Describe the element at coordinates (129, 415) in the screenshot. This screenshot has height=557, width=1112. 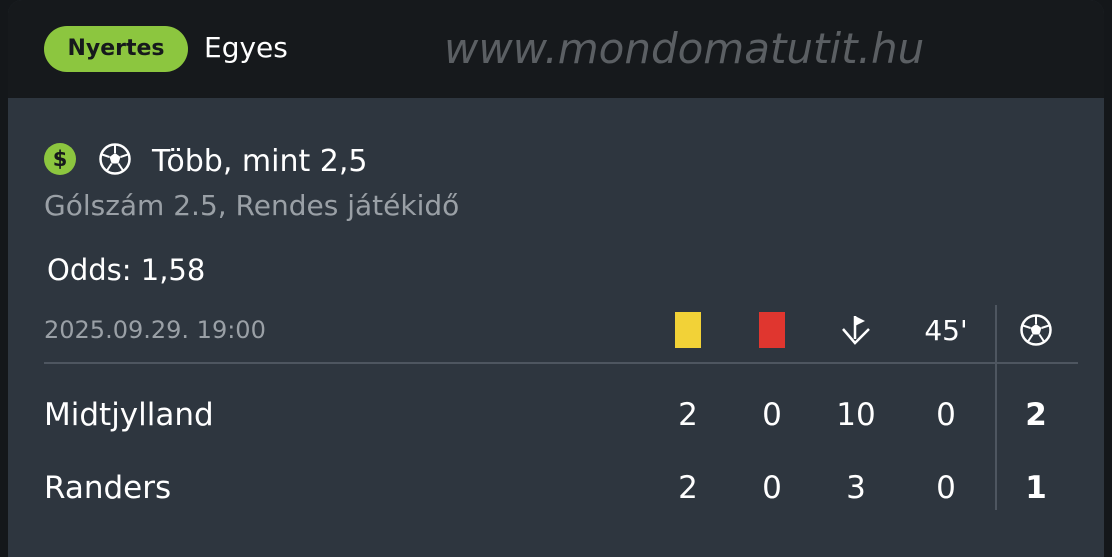
I see `team-name-home: Midtjylland` at that location.